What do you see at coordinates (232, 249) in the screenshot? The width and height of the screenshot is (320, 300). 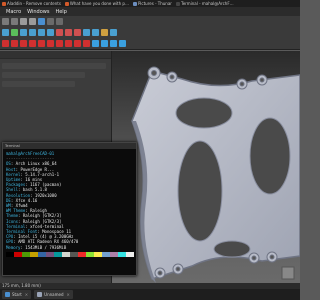 I see `cutout-lower` at bounding box center [232, 249].